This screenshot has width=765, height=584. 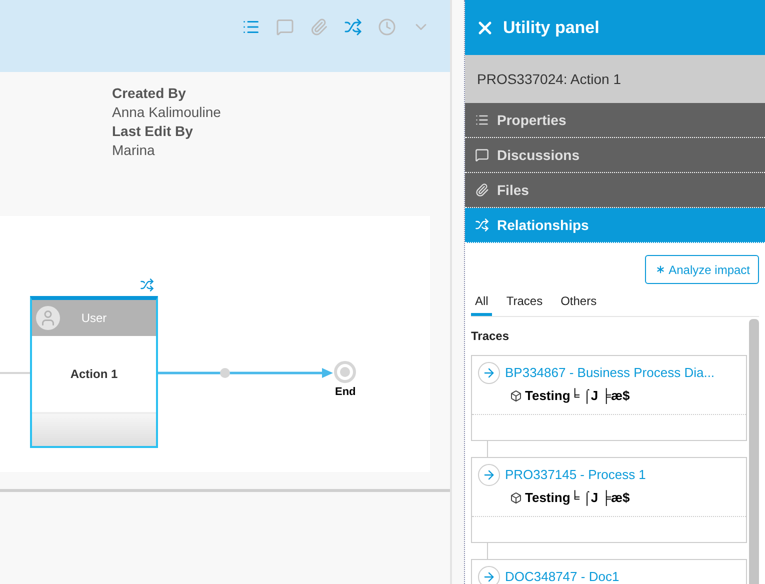 What do you see at coordinates (524, 304) in the screenshot?
I see `tab: Traces` at bounding box center [524, 304].